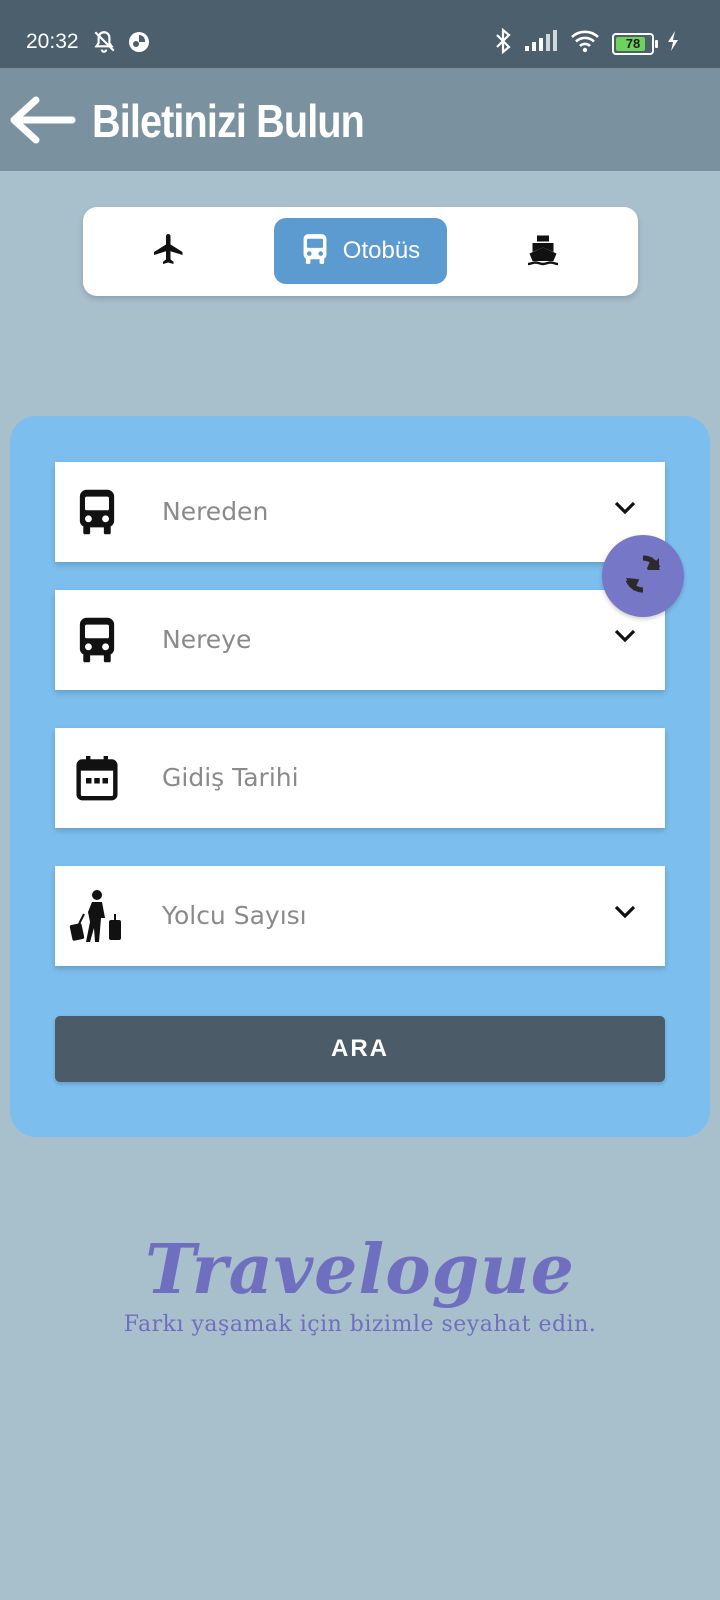  I want to click on from-placeholder: Nereden, so click(215, 511).